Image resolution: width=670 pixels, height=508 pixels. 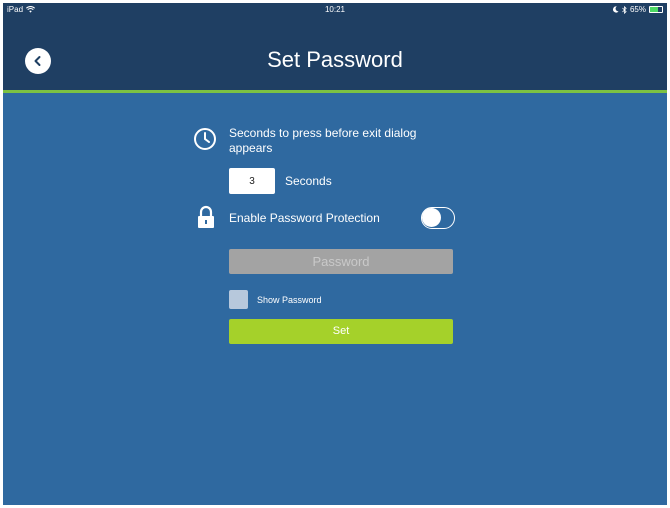 I want to click on battery-fill, so click(x=654, y=9).